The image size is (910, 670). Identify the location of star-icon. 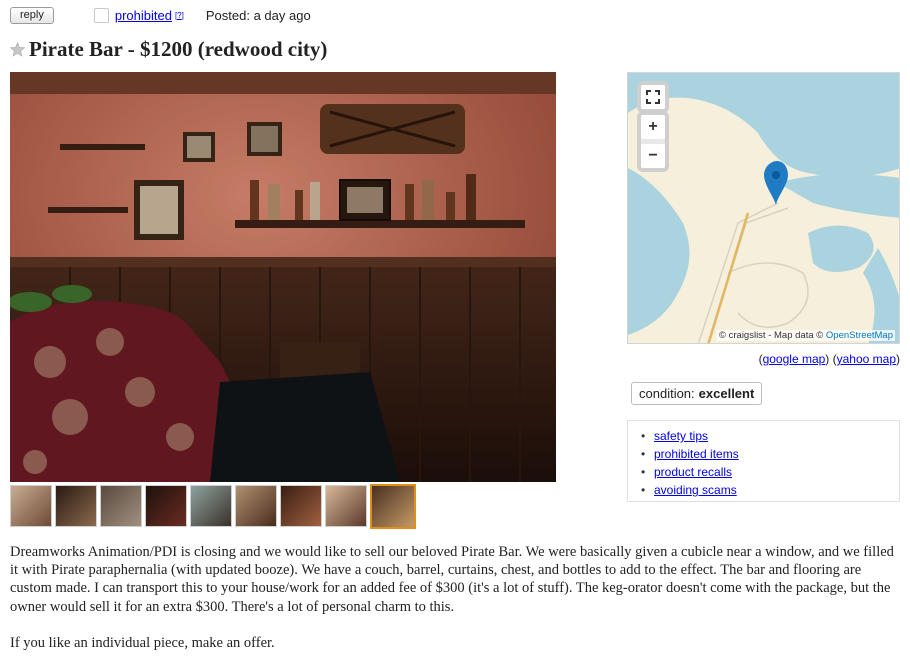
(17, 49).